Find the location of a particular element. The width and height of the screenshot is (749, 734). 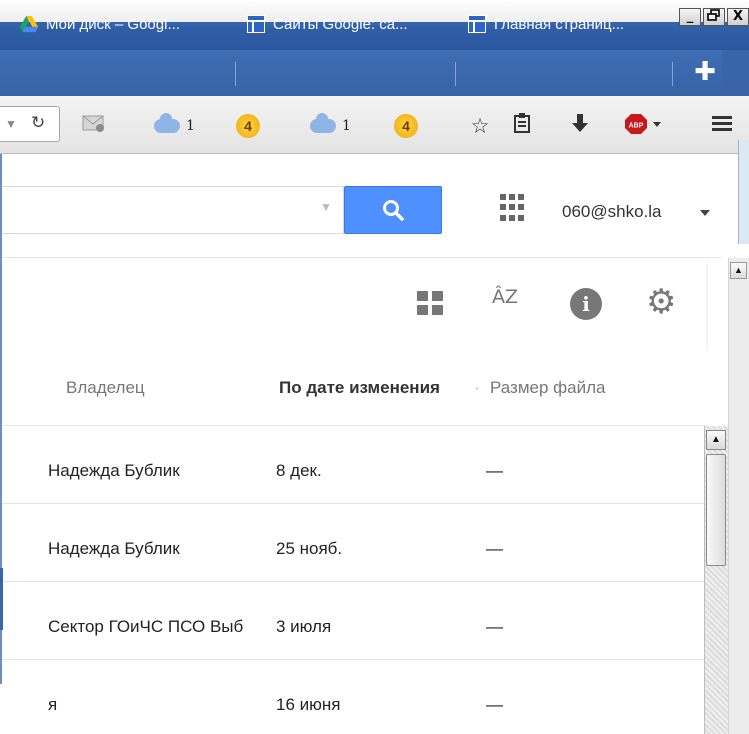

menu-icon is located at coordinates (722, 126).